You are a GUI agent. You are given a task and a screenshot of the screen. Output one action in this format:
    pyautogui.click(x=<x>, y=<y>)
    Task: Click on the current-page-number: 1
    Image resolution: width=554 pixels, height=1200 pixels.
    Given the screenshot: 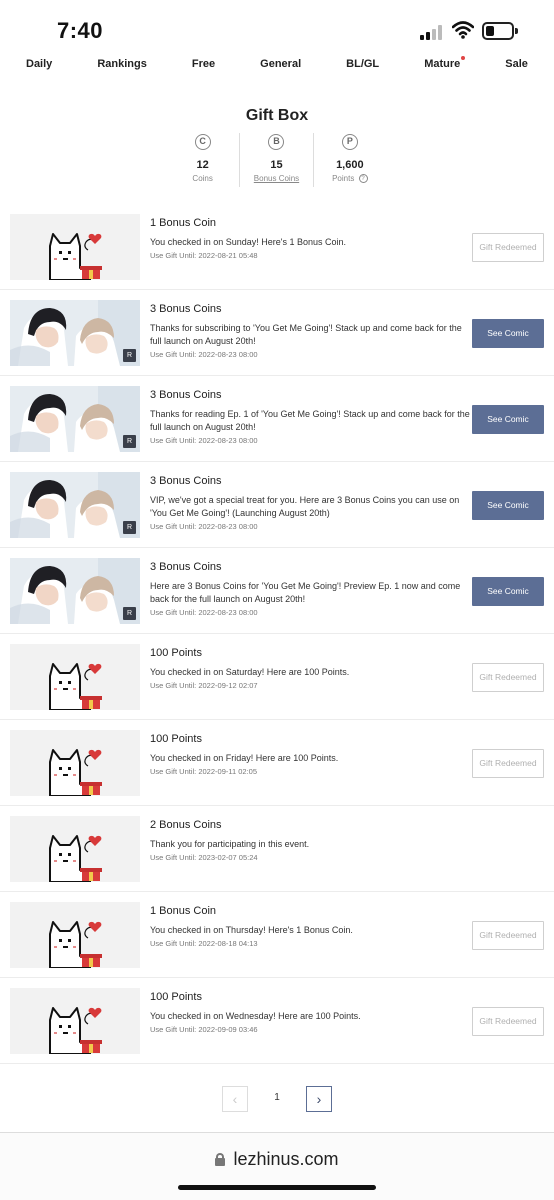 What is the action you would take?
    pyautogui.click(x=277, y=1097)
    